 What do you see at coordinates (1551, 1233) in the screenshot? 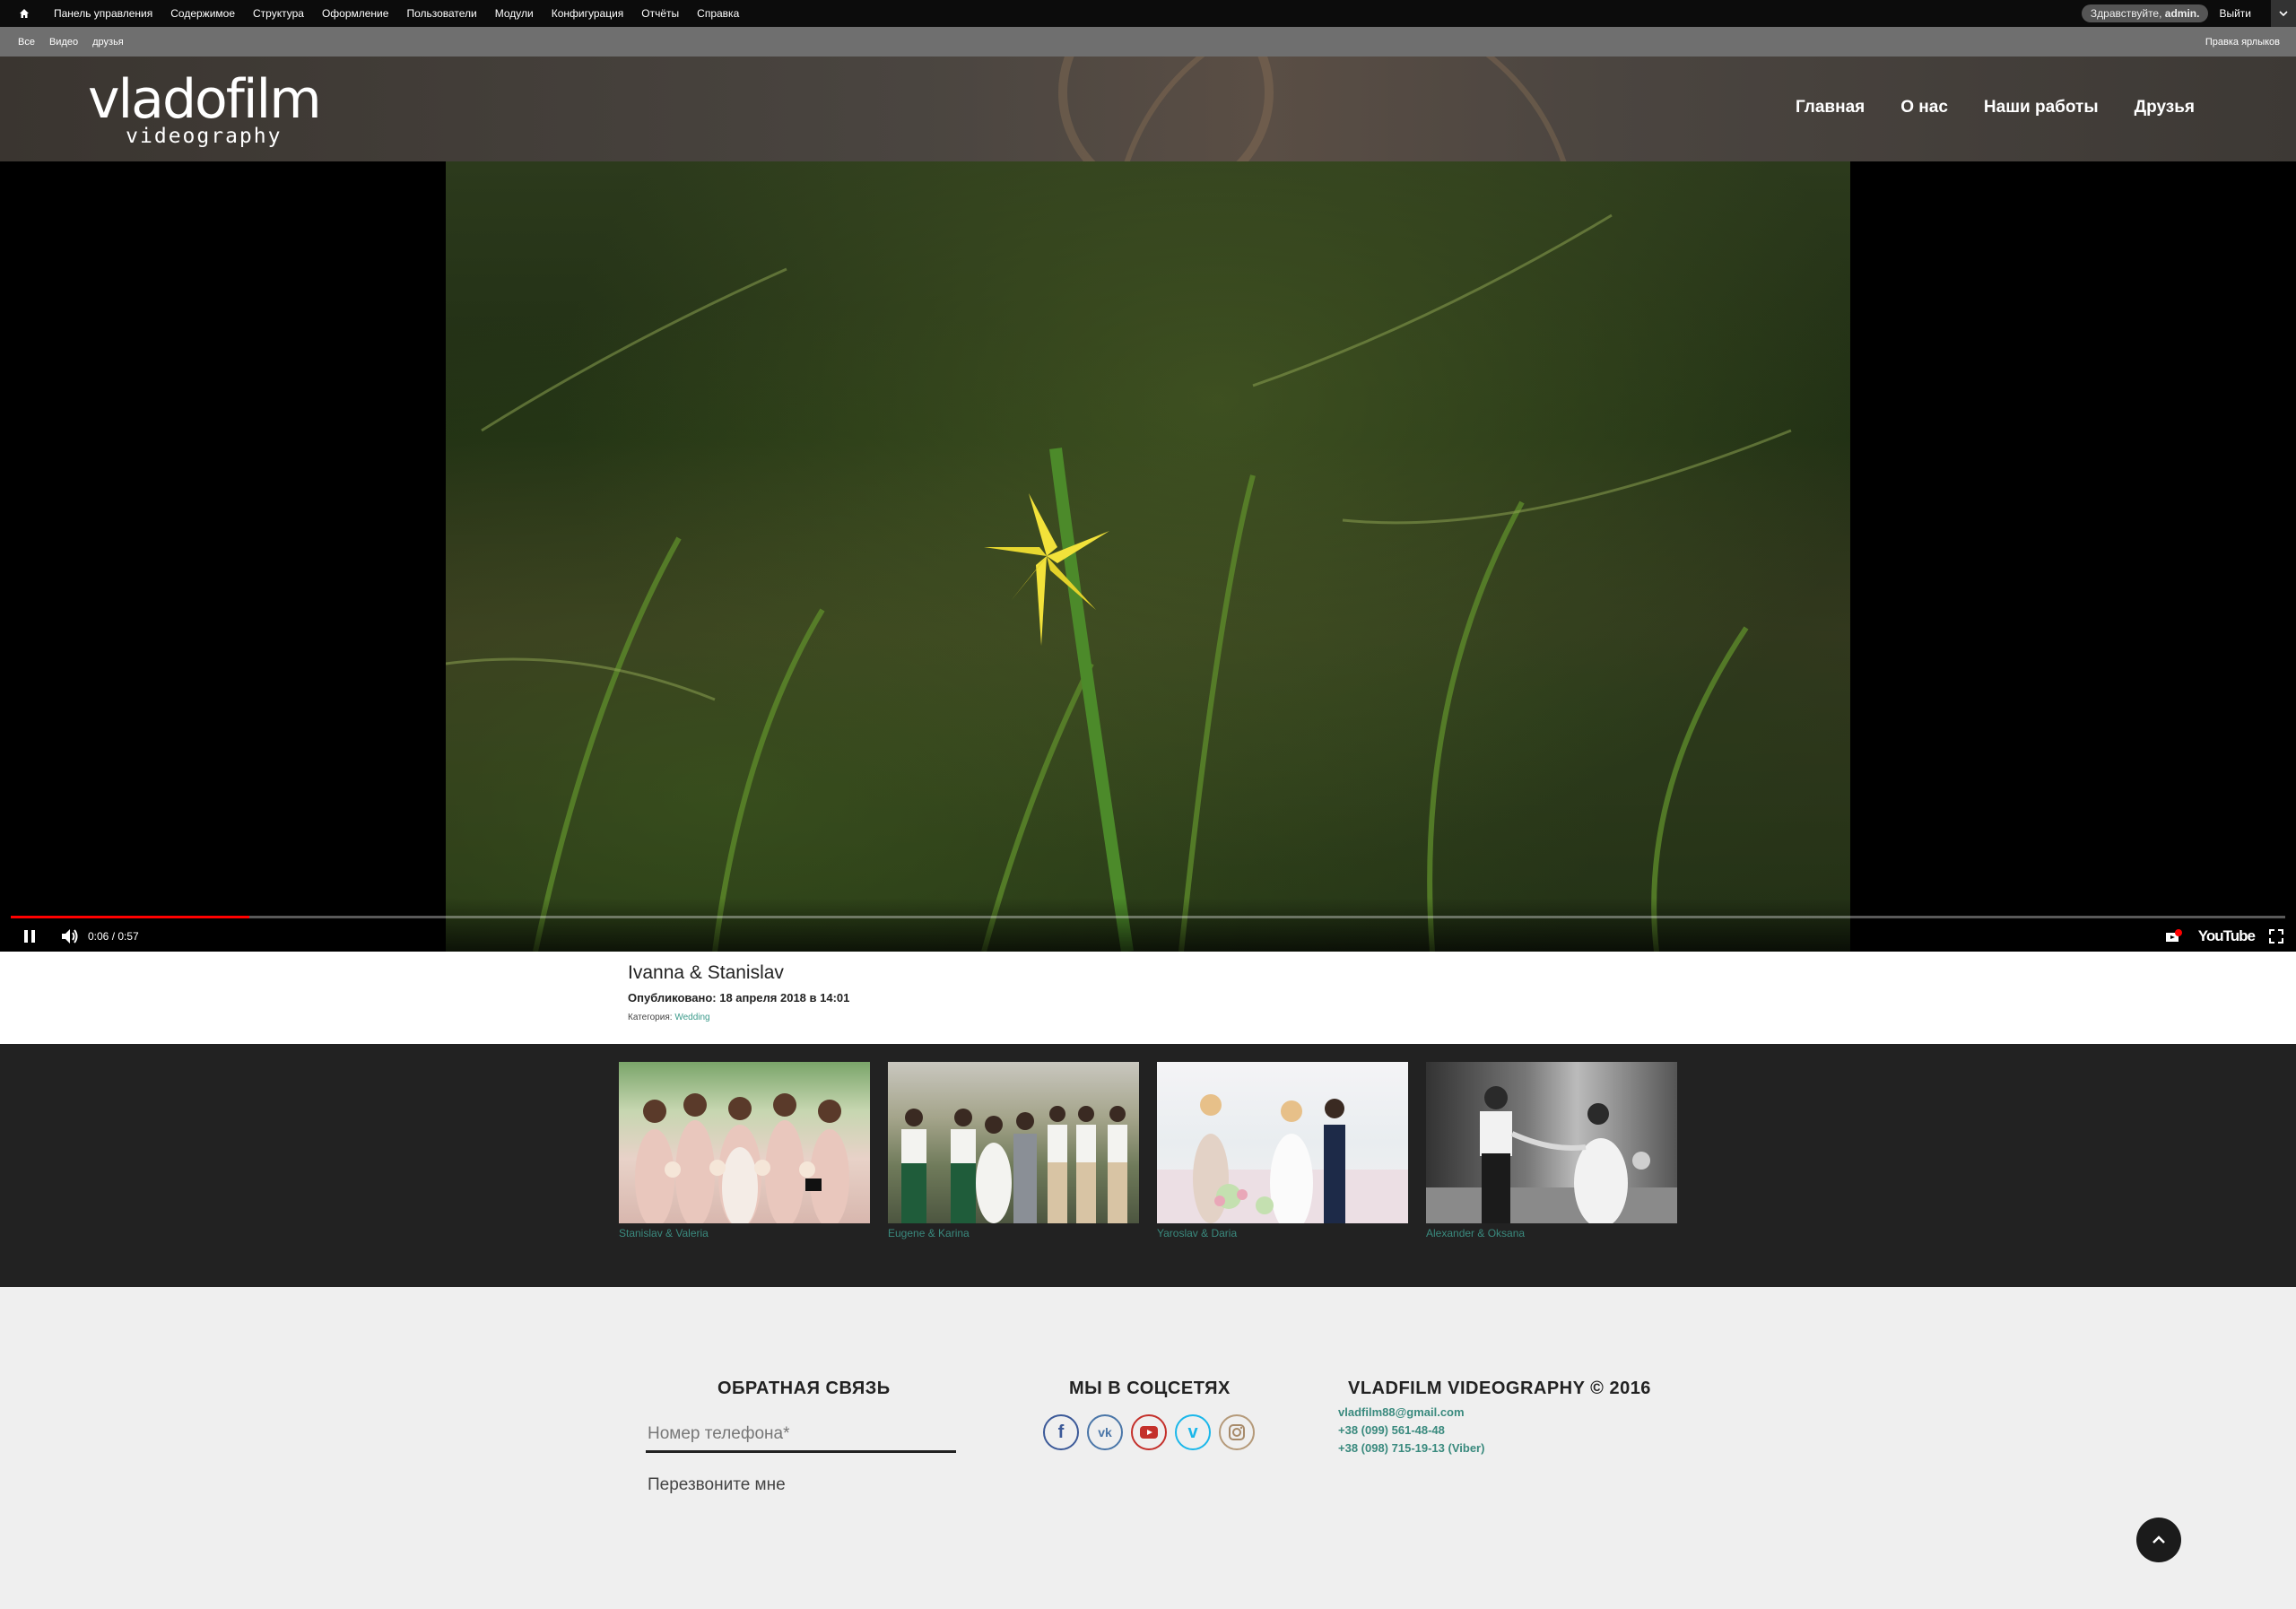
I see `related-caption: Alexander & Oksana` at bounding box center [1551, 1233].